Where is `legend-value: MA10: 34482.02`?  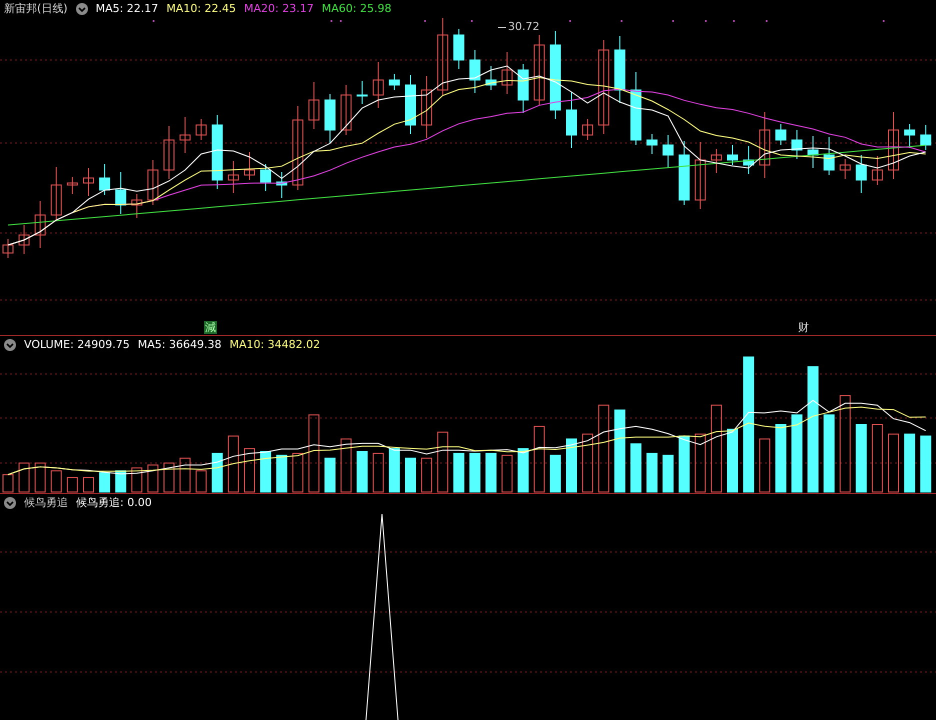
legend-value: MA10: 34482.02 is located at coordinates (274, 344).